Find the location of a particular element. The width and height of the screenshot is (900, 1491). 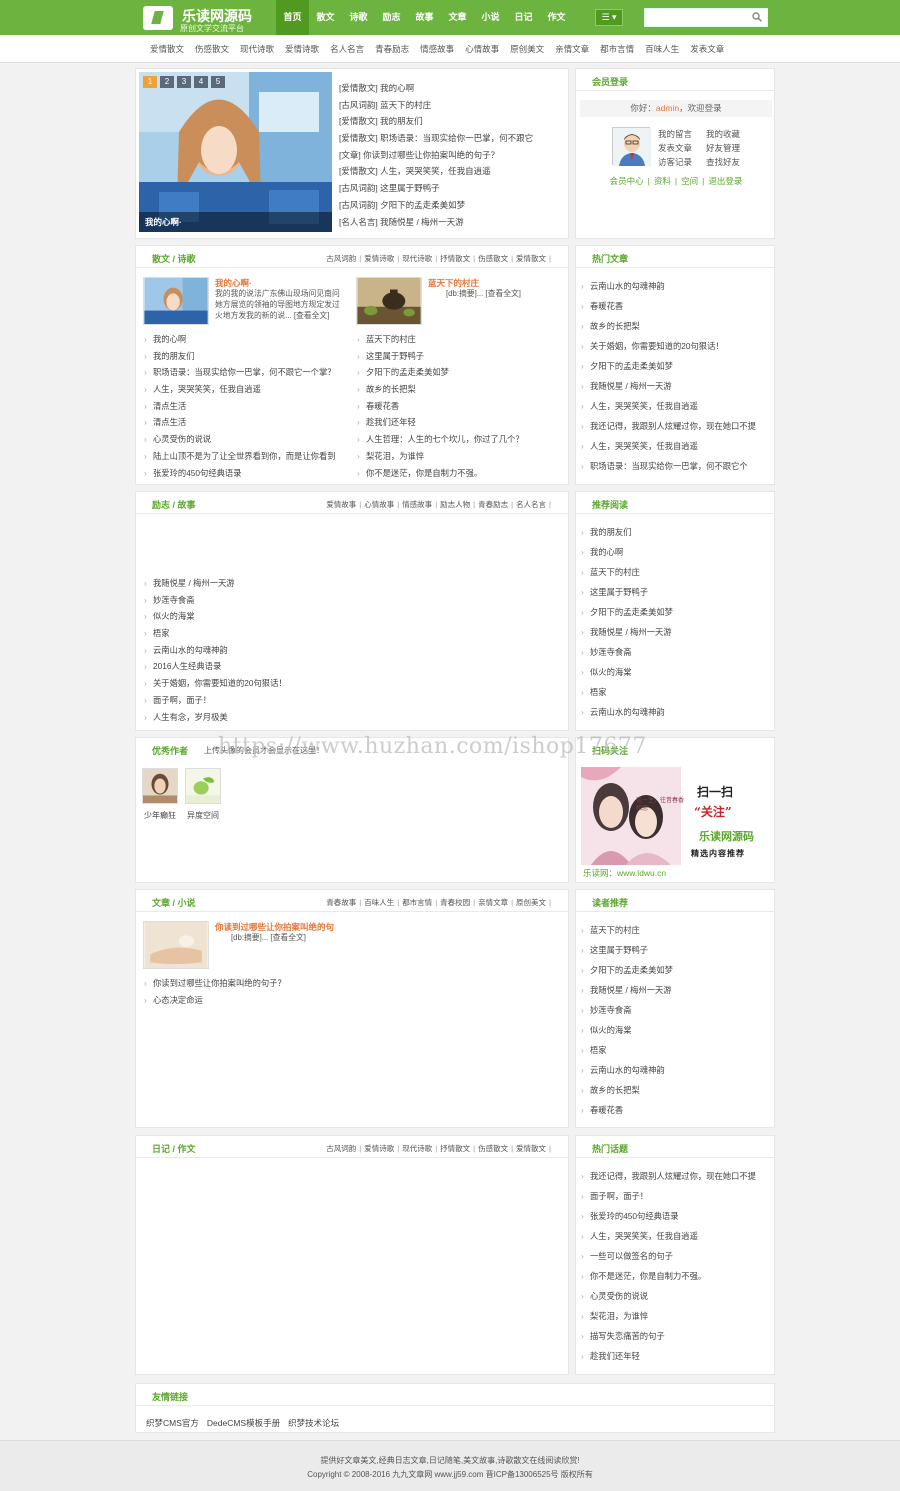

list-item: 你读到过哪些让你拍案叫绝的句子？ is located at coordinates (294, 983).